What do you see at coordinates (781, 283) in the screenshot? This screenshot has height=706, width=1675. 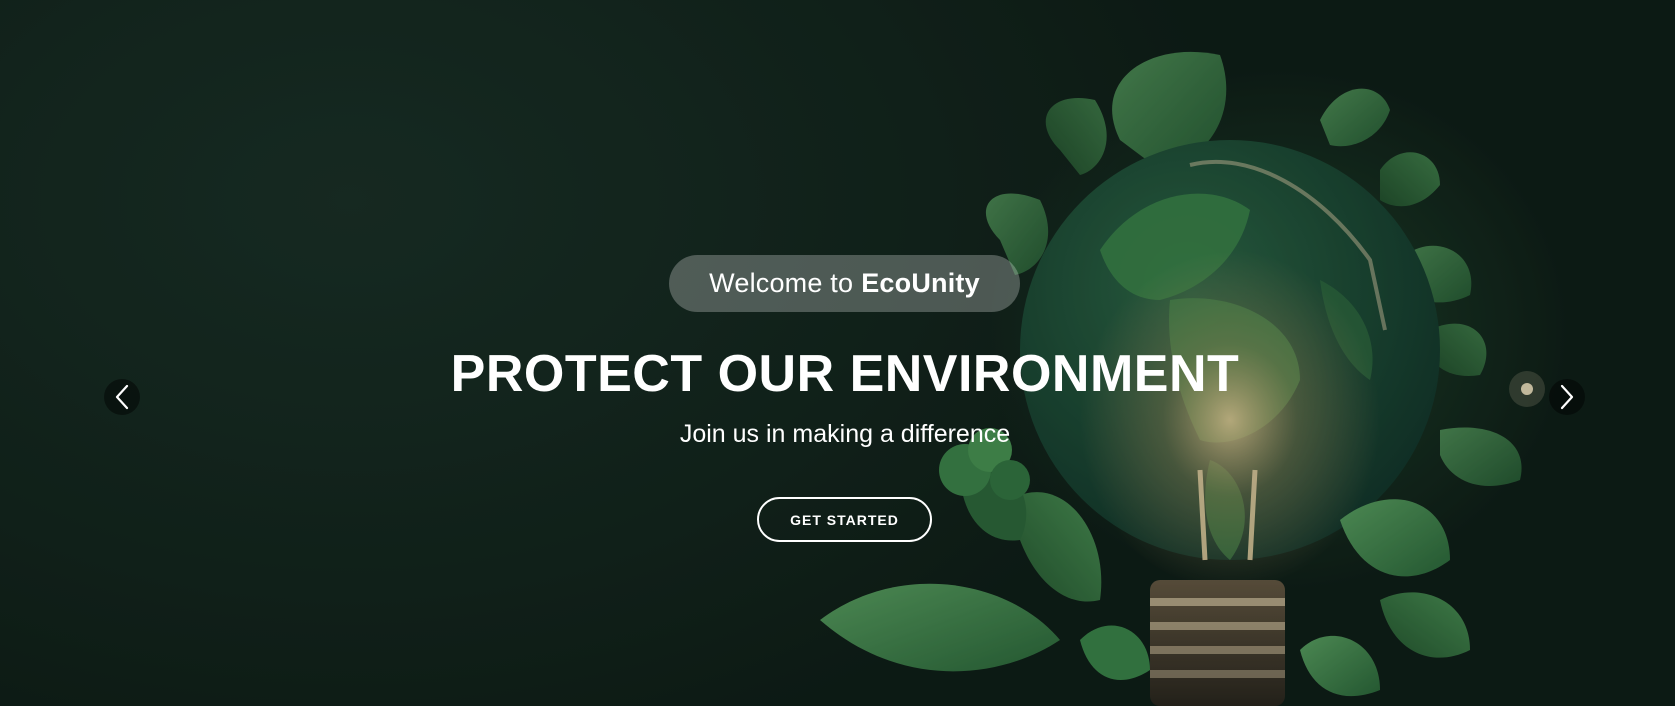 I see `welcome-prefix: Welcome to` at bounding box center [781, 283].